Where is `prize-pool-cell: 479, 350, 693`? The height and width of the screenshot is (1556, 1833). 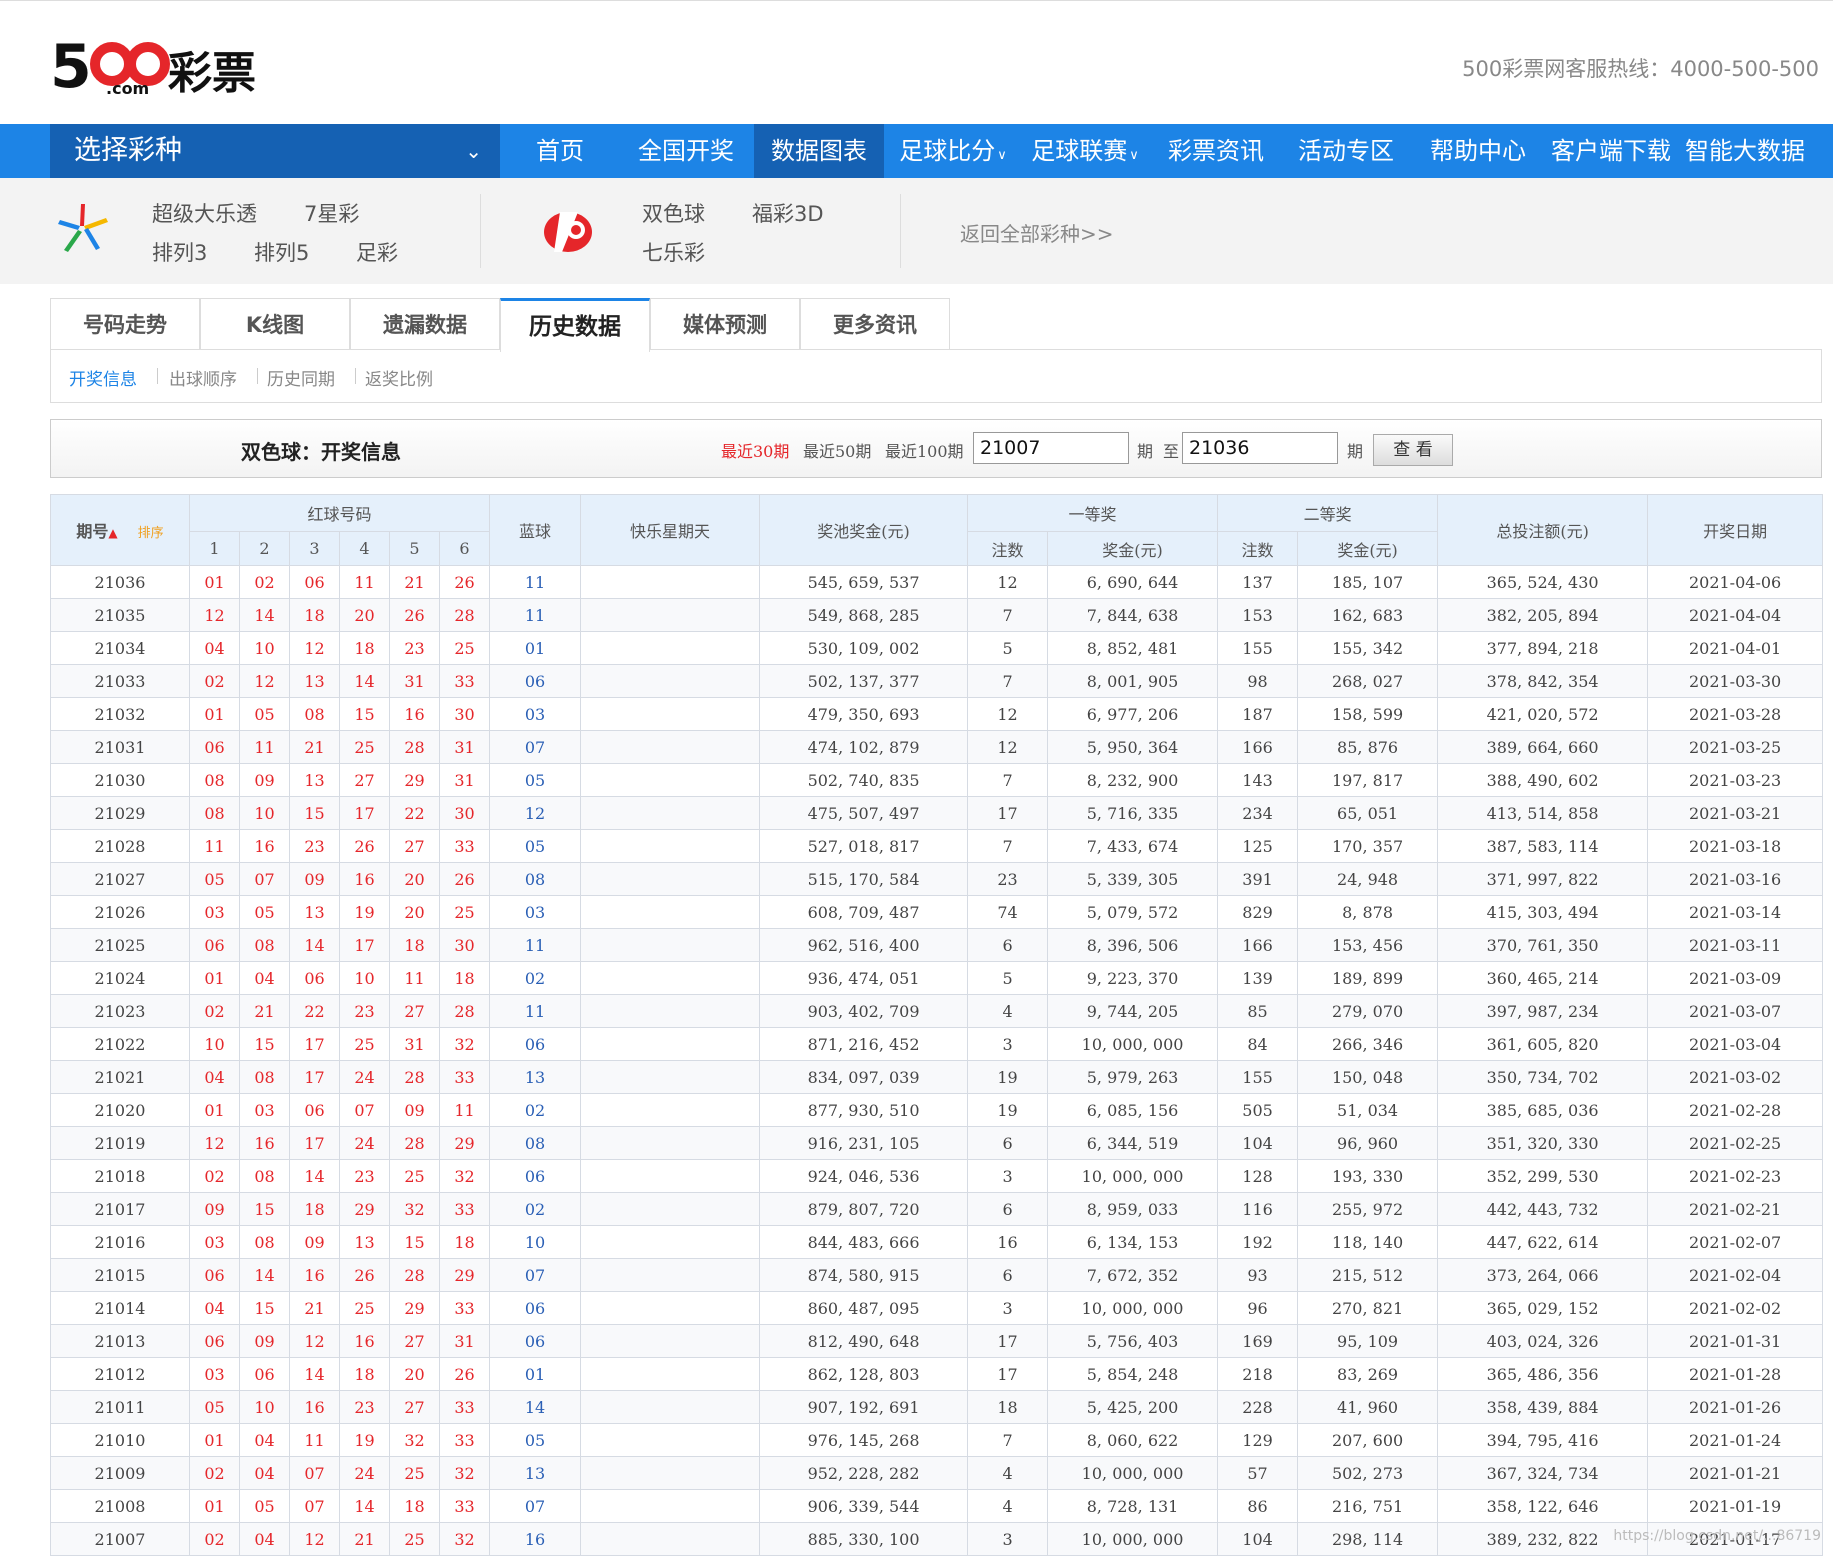
prize-pool-cell: 479, 350, 693 is located at coordinates (864, 714).